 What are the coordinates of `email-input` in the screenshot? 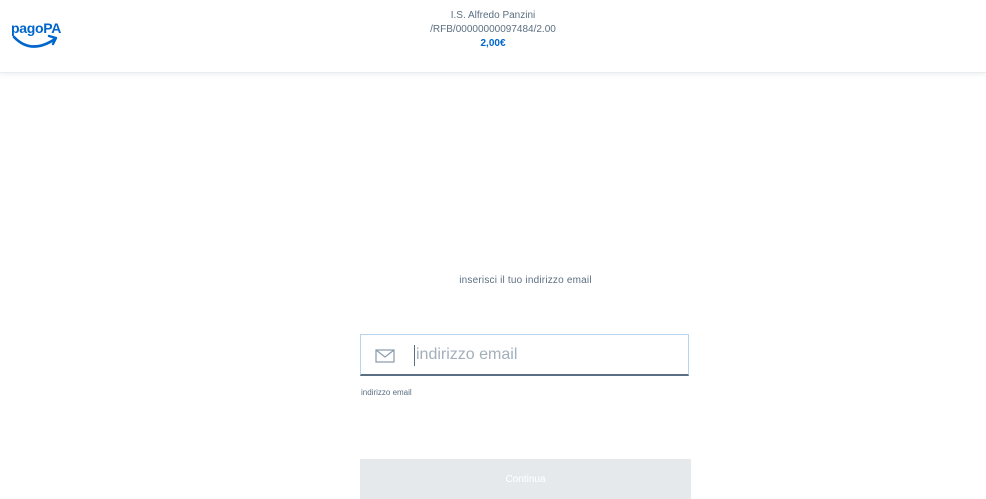 It's located at (546, 355).